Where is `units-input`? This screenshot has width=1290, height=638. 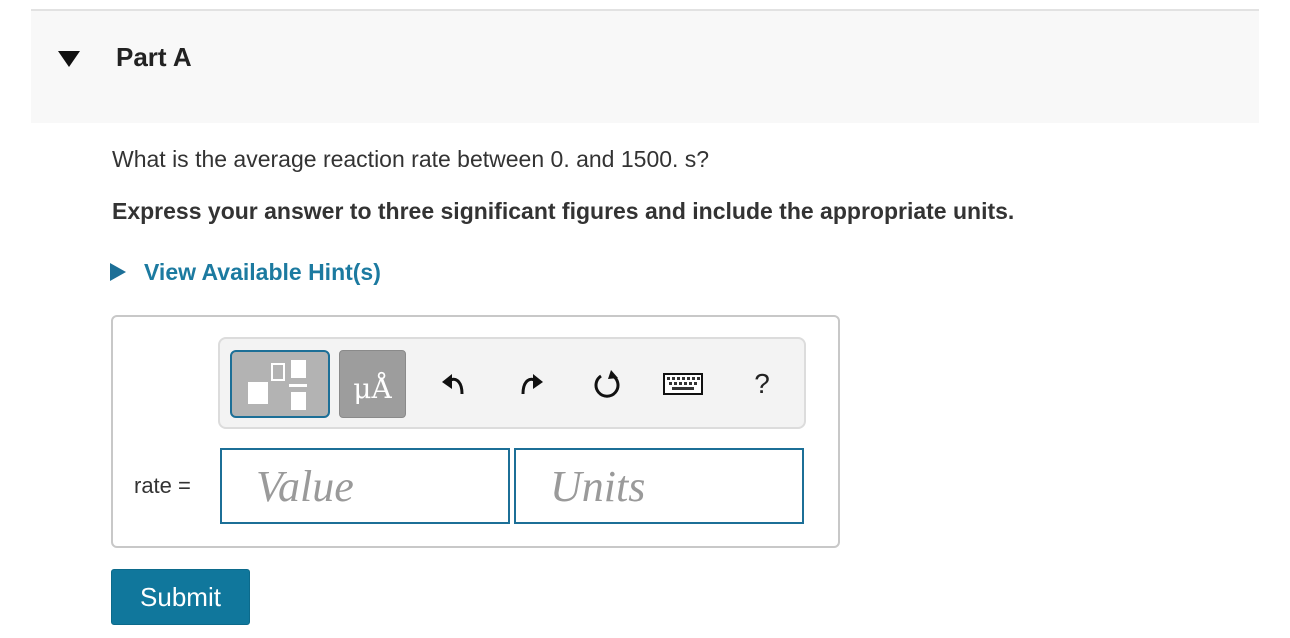
units-input is located at coordinates (659, 486).